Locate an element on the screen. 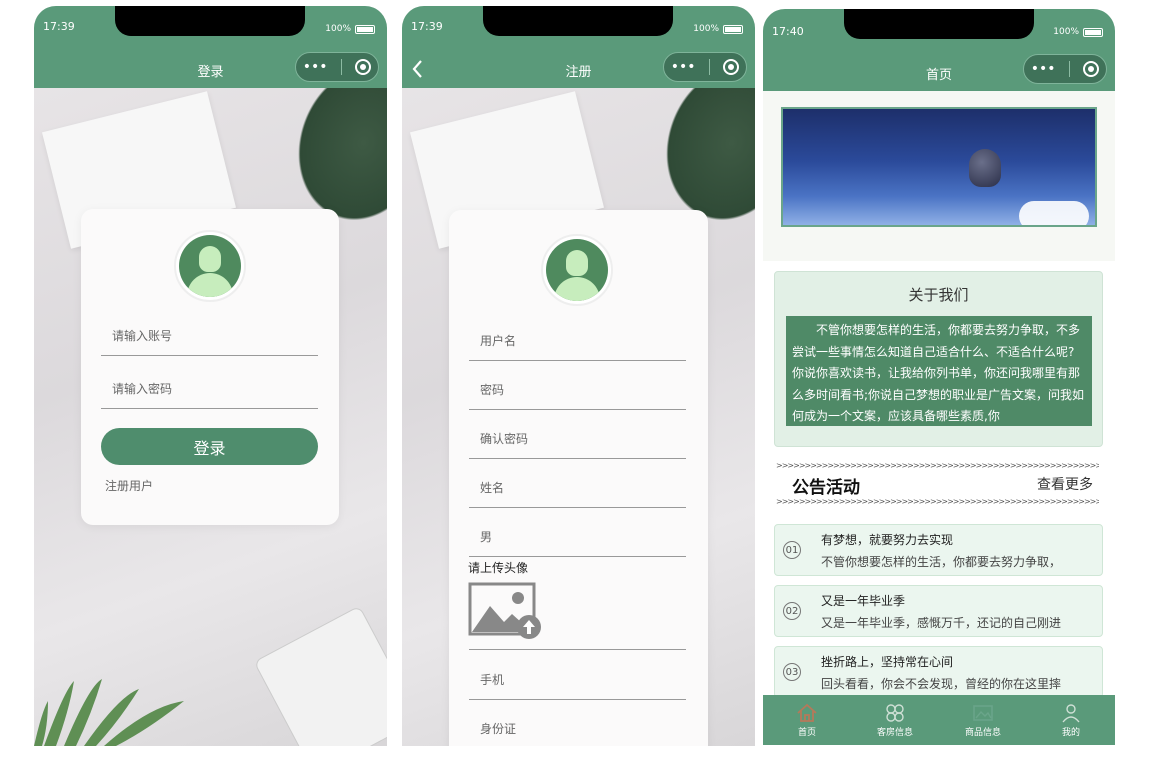 The image size is (1162, 773). notice-item-desc: 不管你想要怎样的生活，你都要去努力争取， is located at coordinates (941, 562).